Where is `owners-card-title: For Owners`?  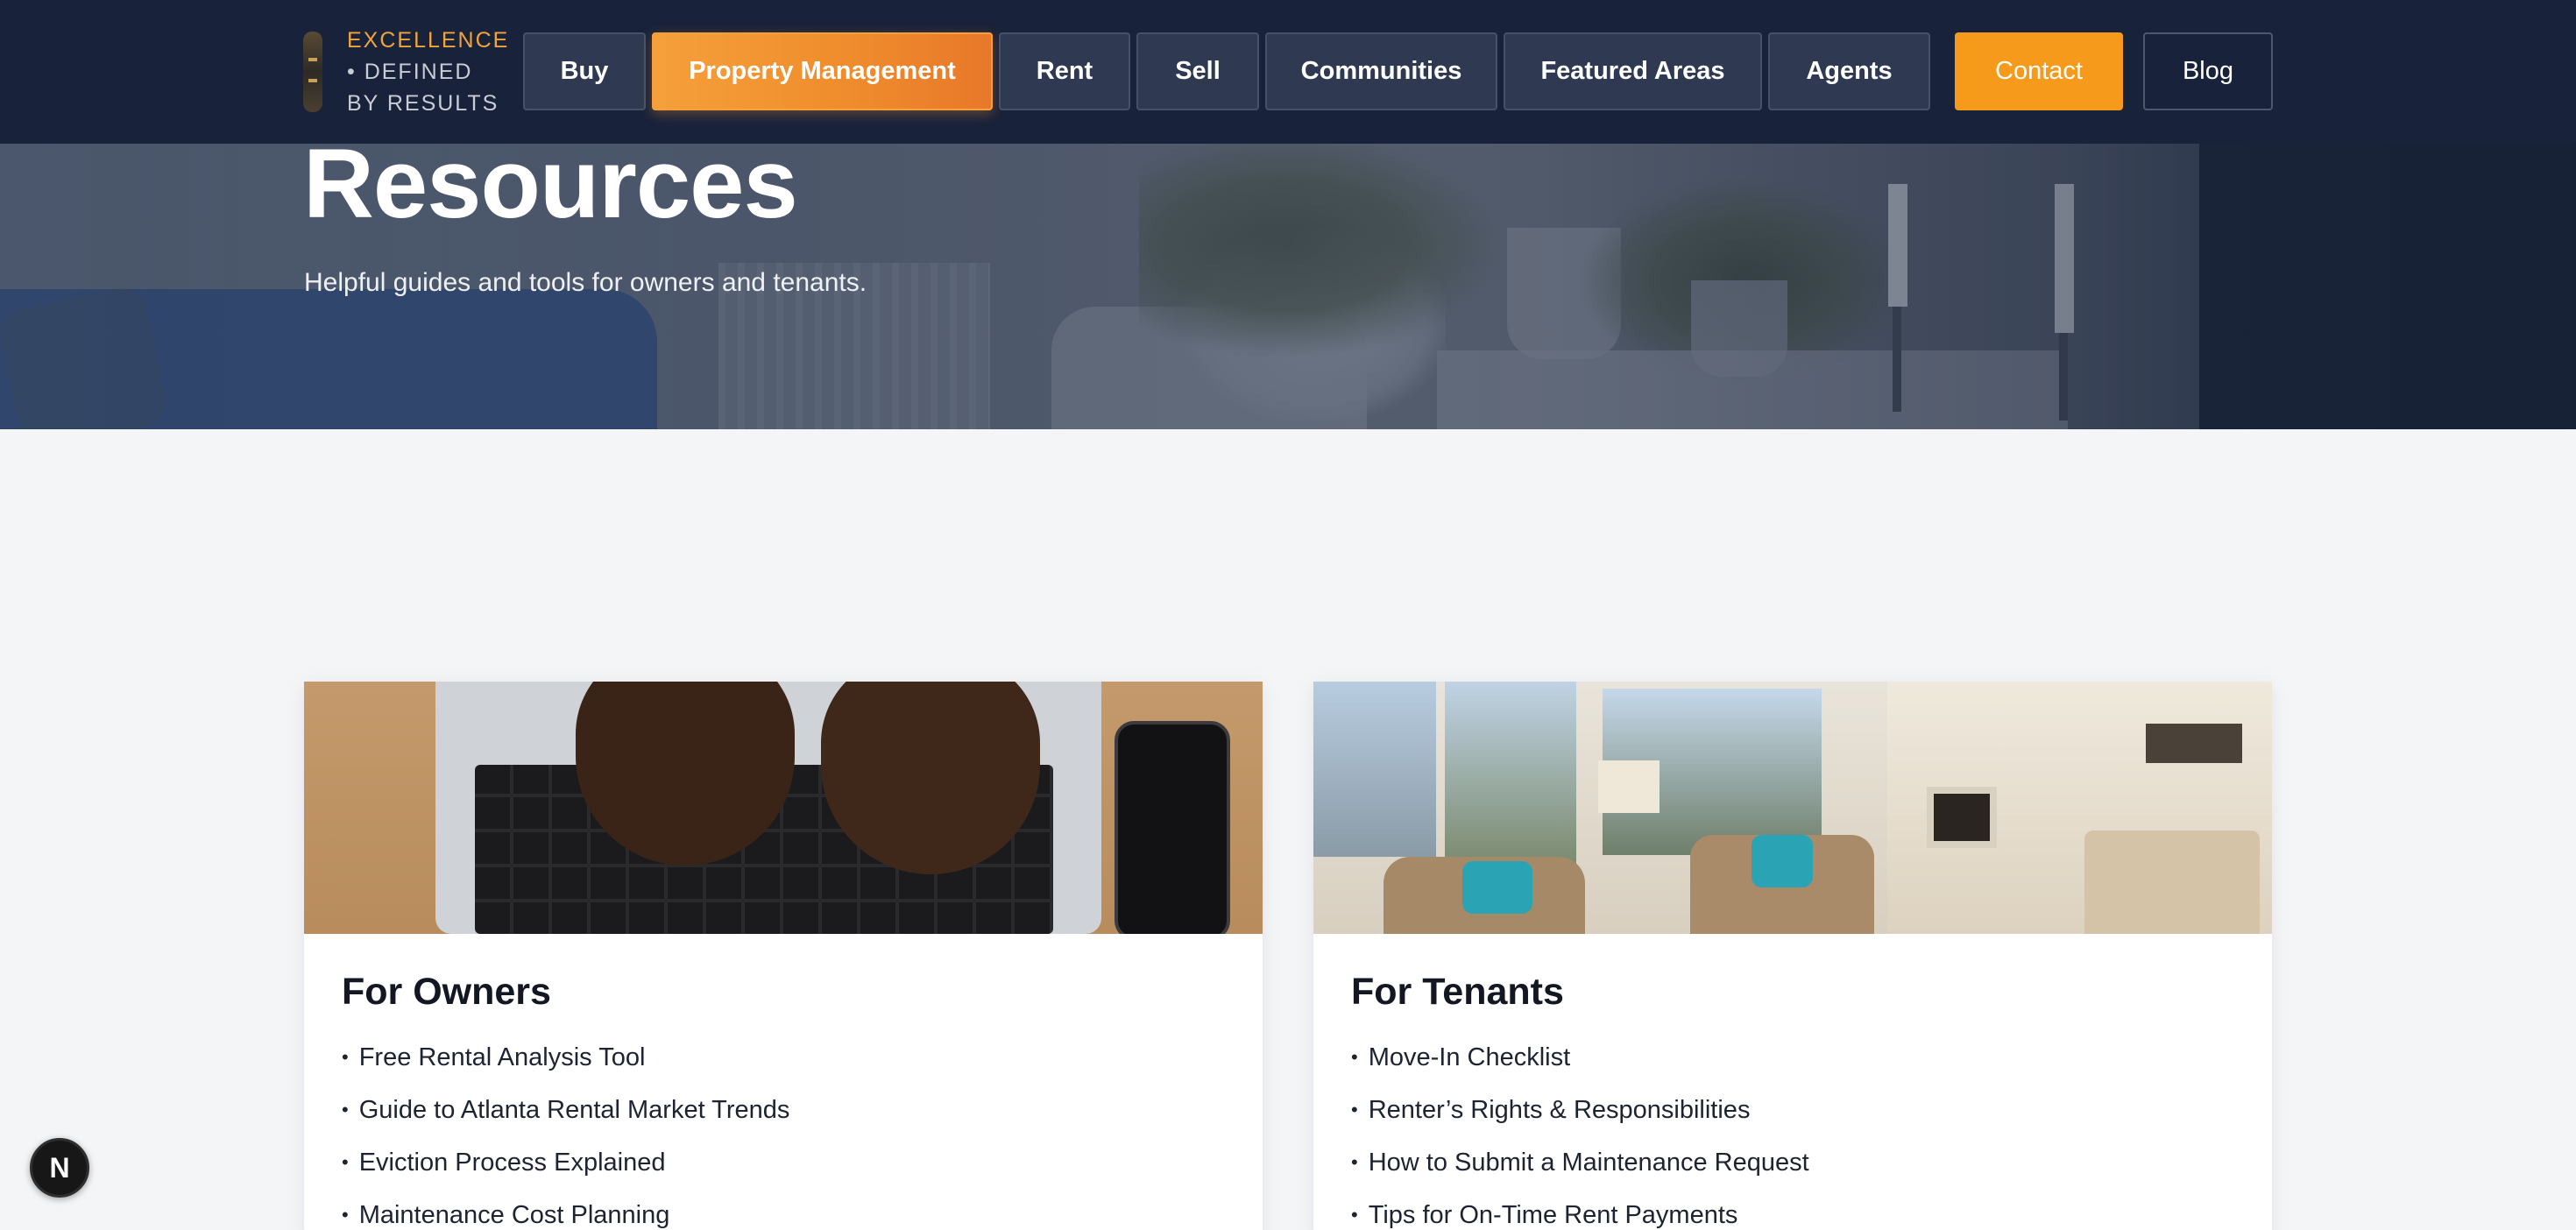
owners-card-title: For Owners is located at coordinates (446, 992).